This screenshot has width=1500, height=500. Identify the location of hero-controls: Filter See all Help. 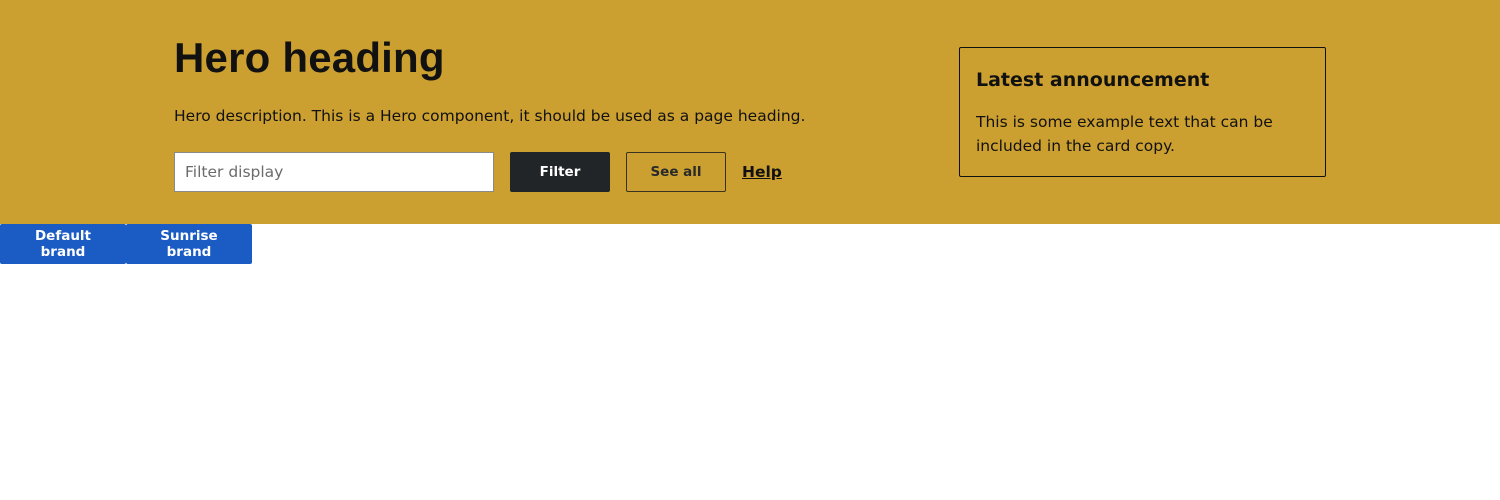
(478, 172).